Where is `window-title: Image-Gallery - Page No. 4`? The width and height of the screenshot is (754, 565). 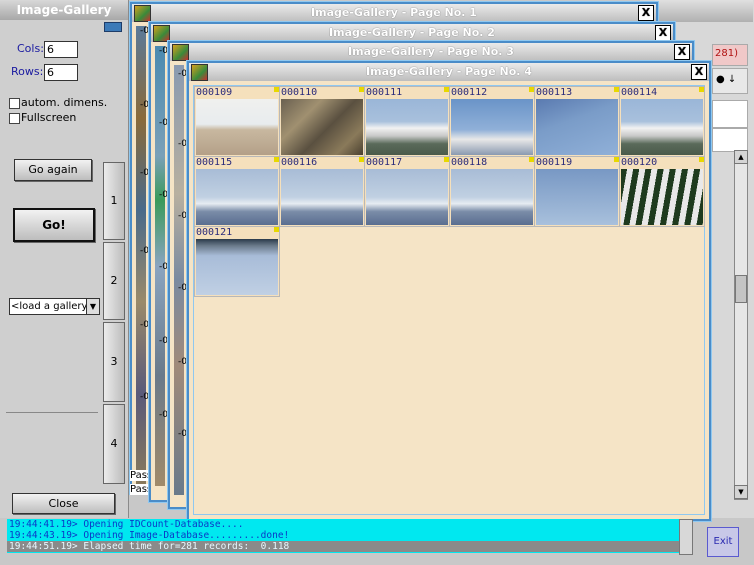
window-title: Image-Gallery - Page No. 4 is located at coordinates (449, 71).